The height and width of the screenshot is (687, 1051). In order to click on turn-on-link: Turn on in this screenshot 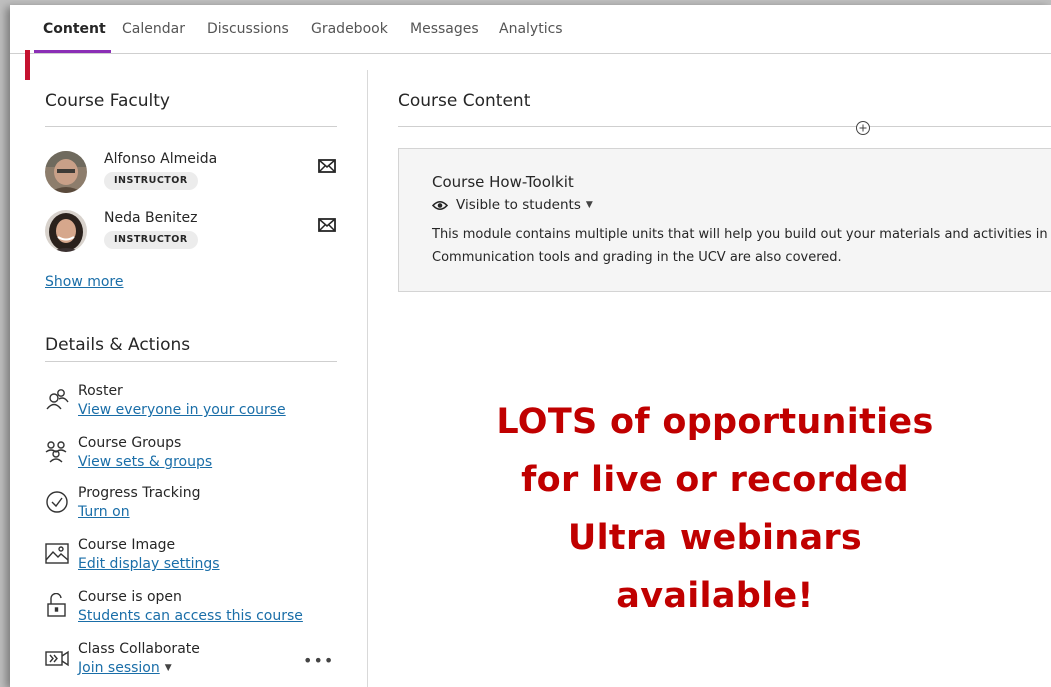, I will do `click(104, 512)`.